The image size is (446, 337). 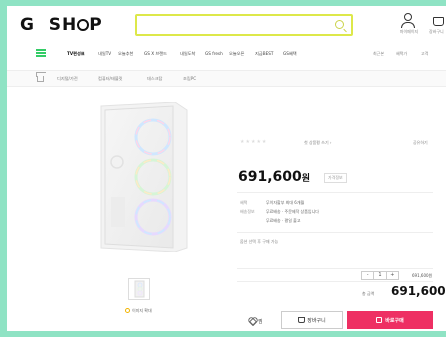 What do you see at coordinates (61, 25) in the screenshot?
I see `gs-shop-logo: G SH P` at bounding box center [61, 25].